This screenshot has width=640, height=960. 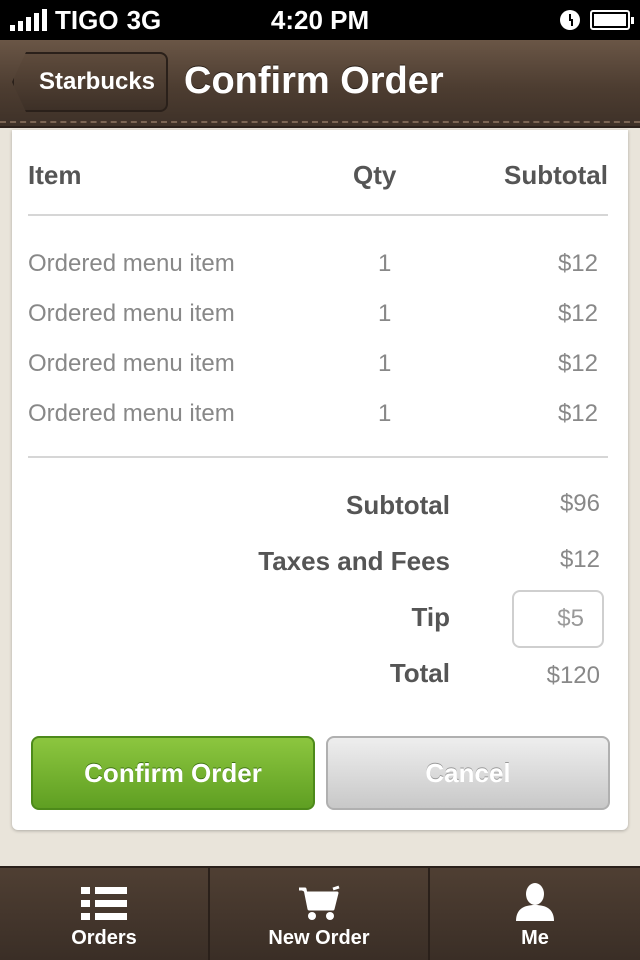 What do you see at coordinates (318, 215) in the screenshot?
I see `header-divider` at bounding box center [318, 215].